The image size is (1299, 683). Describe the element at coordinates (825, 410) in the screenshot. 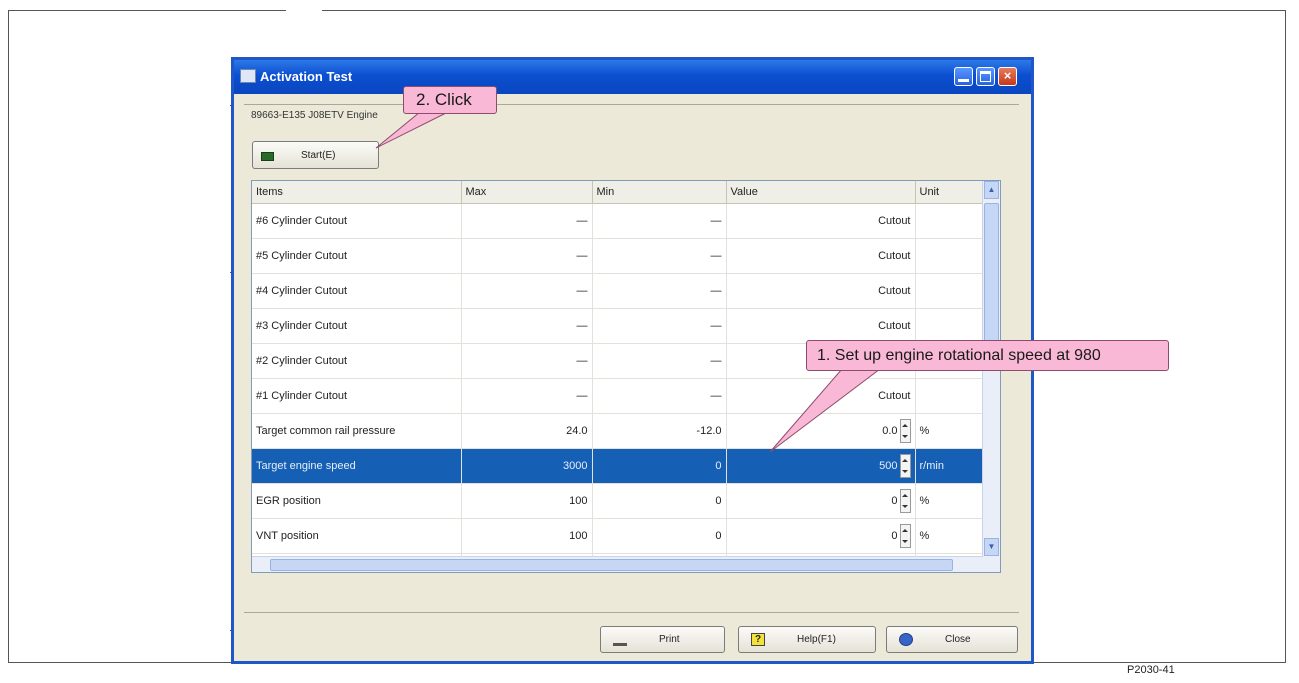

I see `callout-1-pointer` at that location.